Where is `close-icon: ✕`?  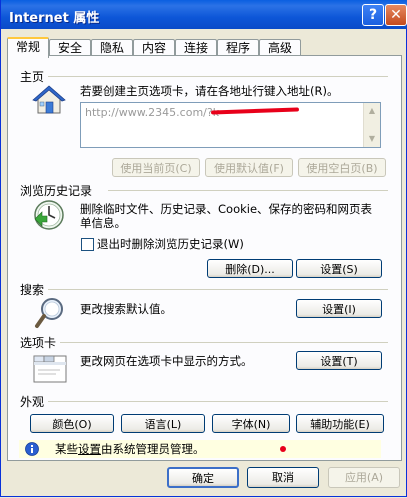 close-icon: ✕ is located at coordinates (396, 15).